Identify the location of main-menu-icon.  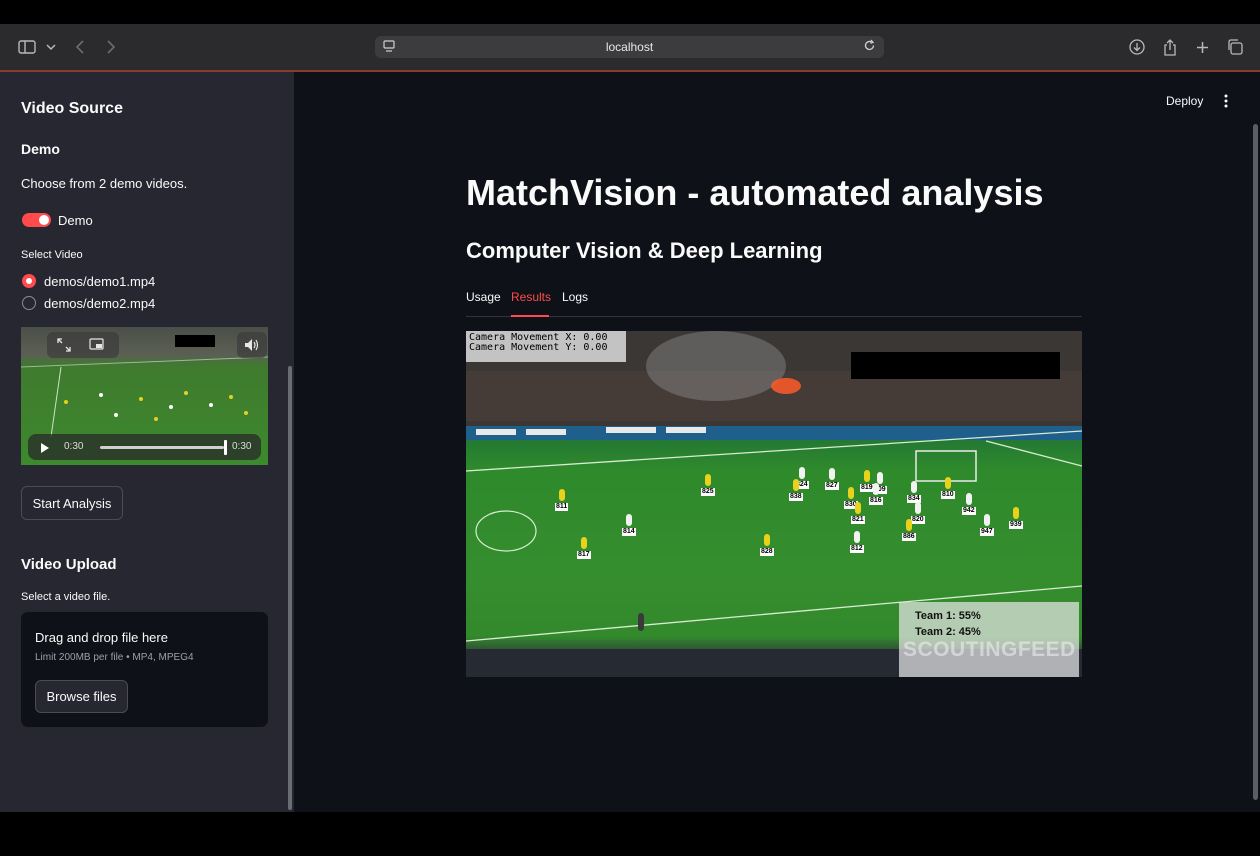
(1226, 103).